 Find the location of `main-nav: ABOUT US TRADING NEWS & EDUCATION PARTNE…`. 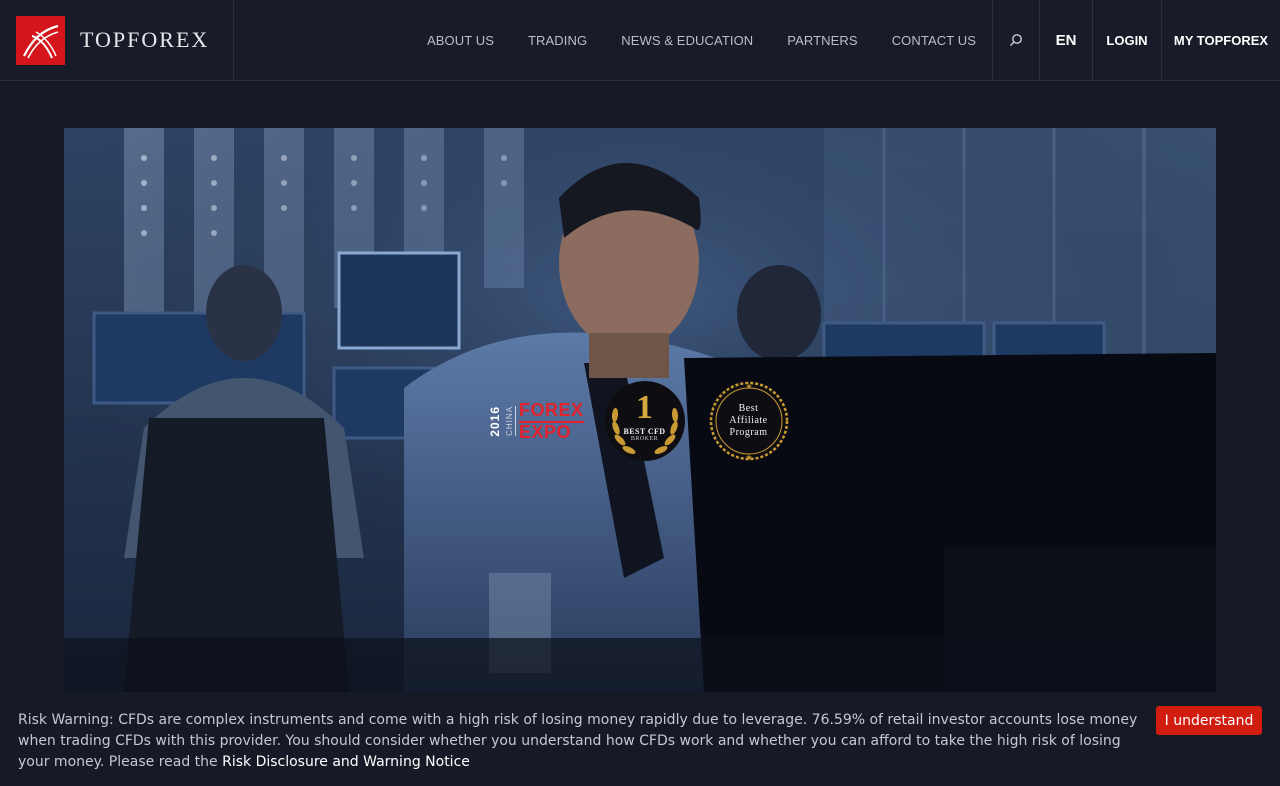

main-nav: ABOUT US TRADING NEWS & EDUCATION PARTNE… is located at coordinates (613, 40).